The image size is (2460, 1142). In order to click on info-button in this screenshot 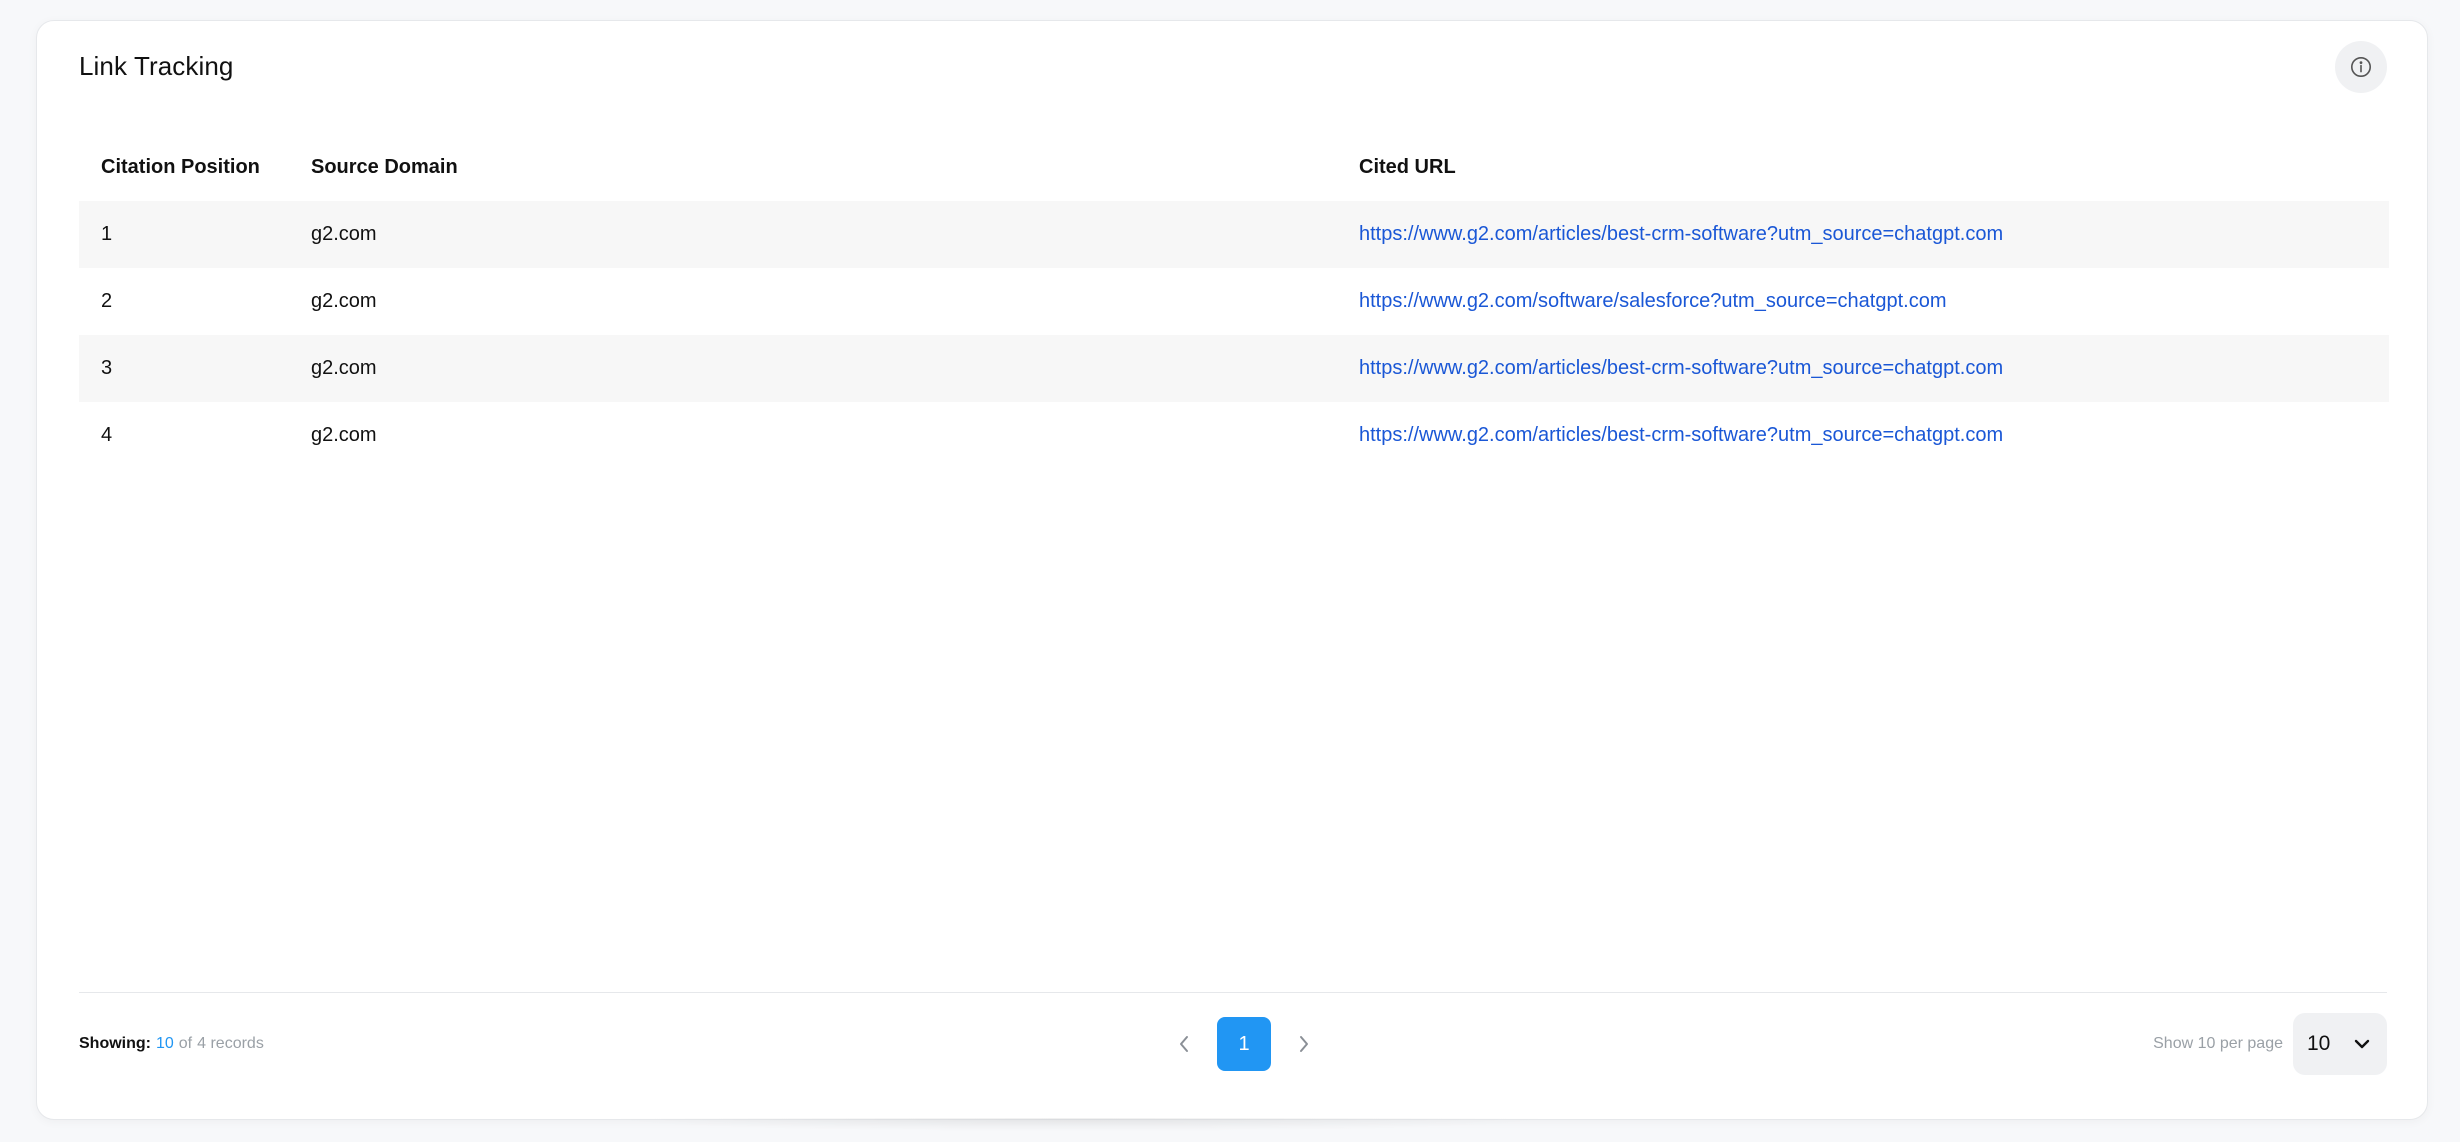, I will do `click(2361, 67)`.